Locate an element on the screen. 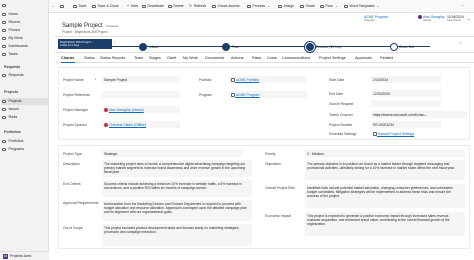 The width and height of the screenshot is (474, 260). project-reference-field is located at coordinates (141, 94).